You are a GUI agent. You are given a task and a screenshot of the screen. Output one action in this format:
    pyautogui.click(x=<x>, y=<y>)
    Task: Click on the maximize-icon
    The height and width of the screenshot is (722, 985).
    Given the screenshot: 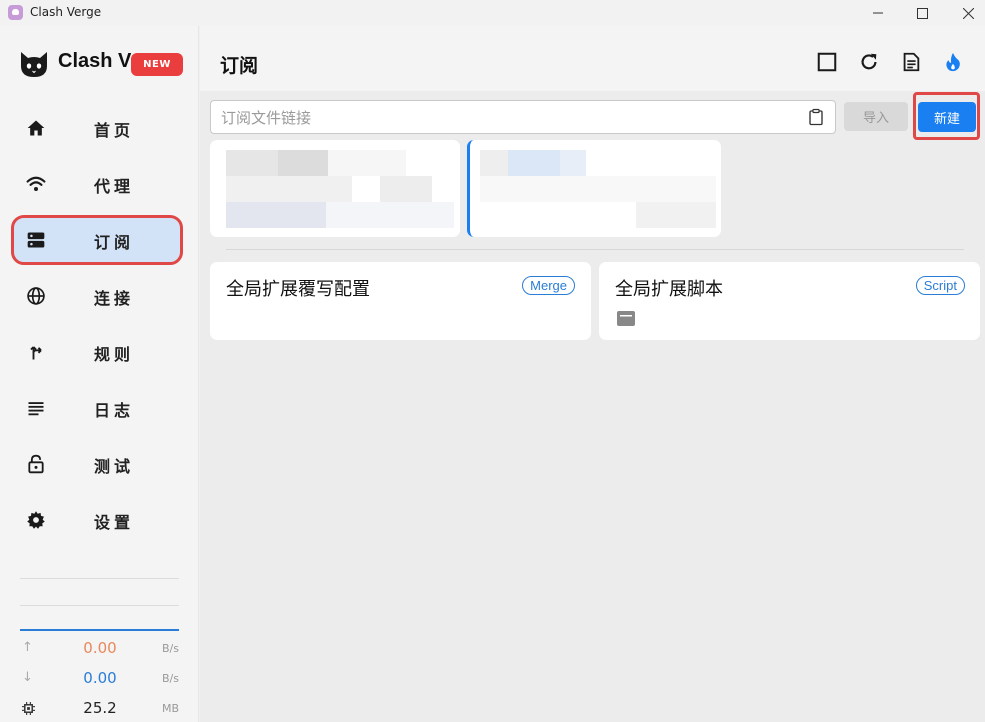 What is the action you would take?
    pyautogui.click(x=922, y=13)
    